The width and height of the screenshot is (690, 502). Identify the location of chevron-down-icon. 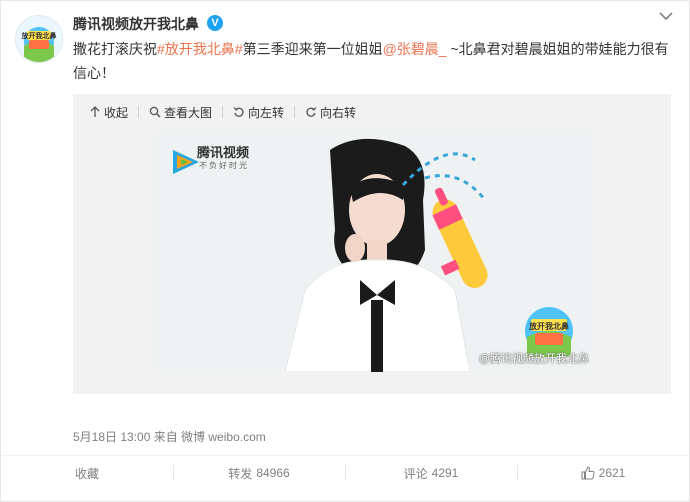
(666, 16).